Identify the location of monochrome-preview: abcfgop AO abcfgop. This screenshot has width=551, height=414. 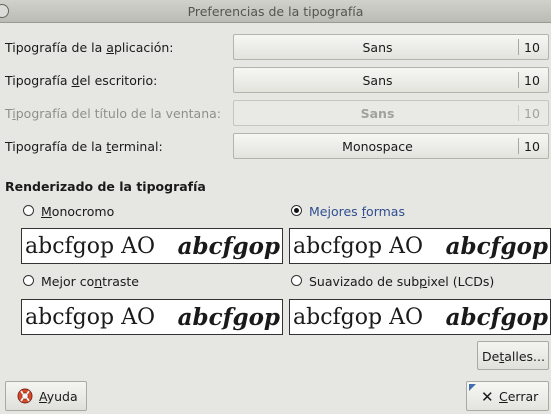
(152, 246).